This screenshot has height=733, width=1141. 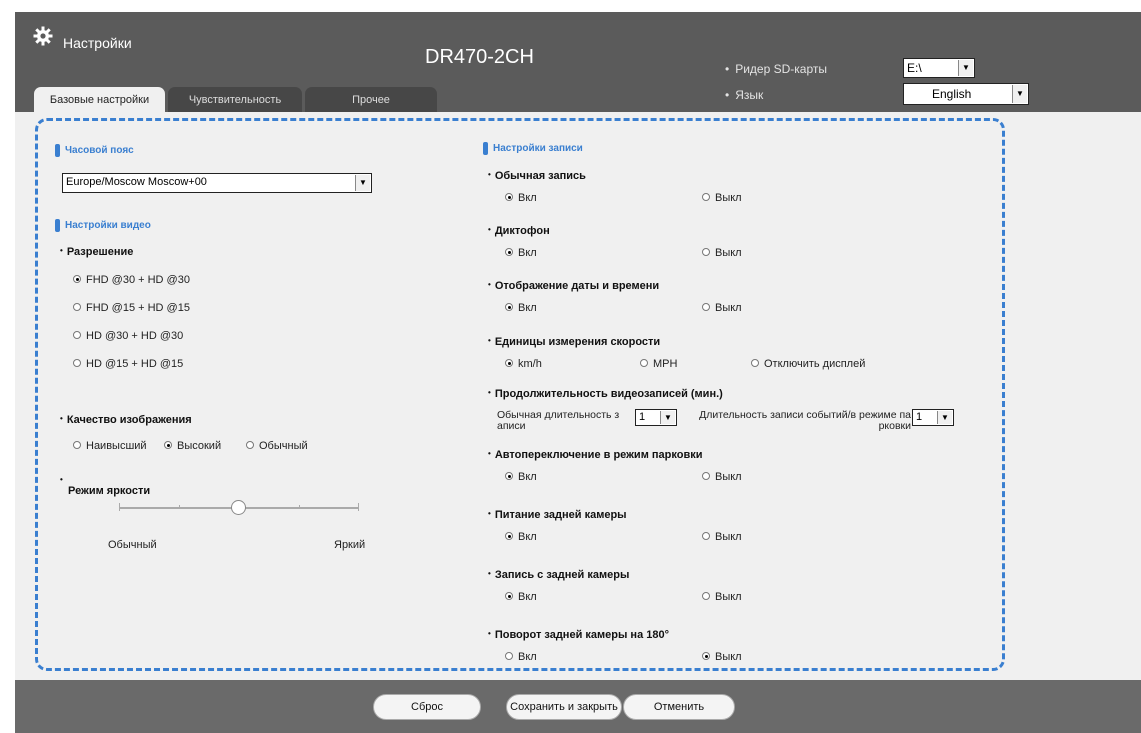 I want to click on save-and-close-button: Сохранить и закрыть, so click(x=564, y=707).